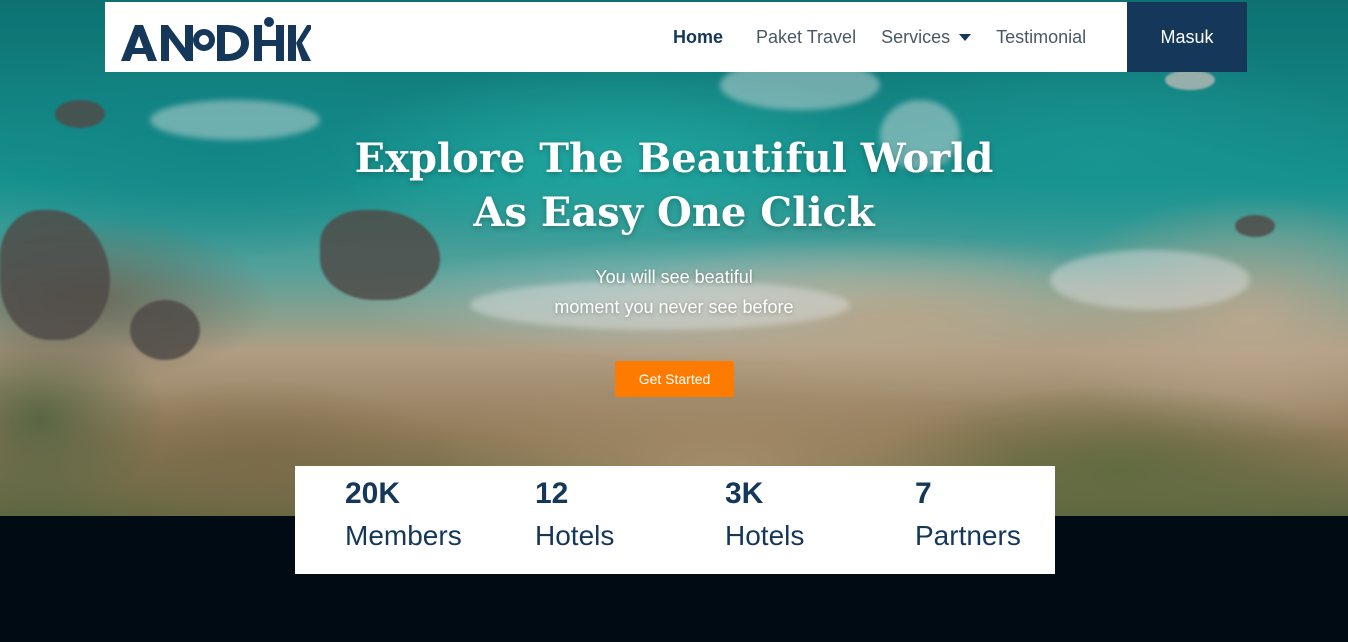 This screenshot has width=1348, height=642. What do you see at coordinates (968, 535) in the screenshot?
I see `stat-label: Partners` at bounding box center [968, 535].